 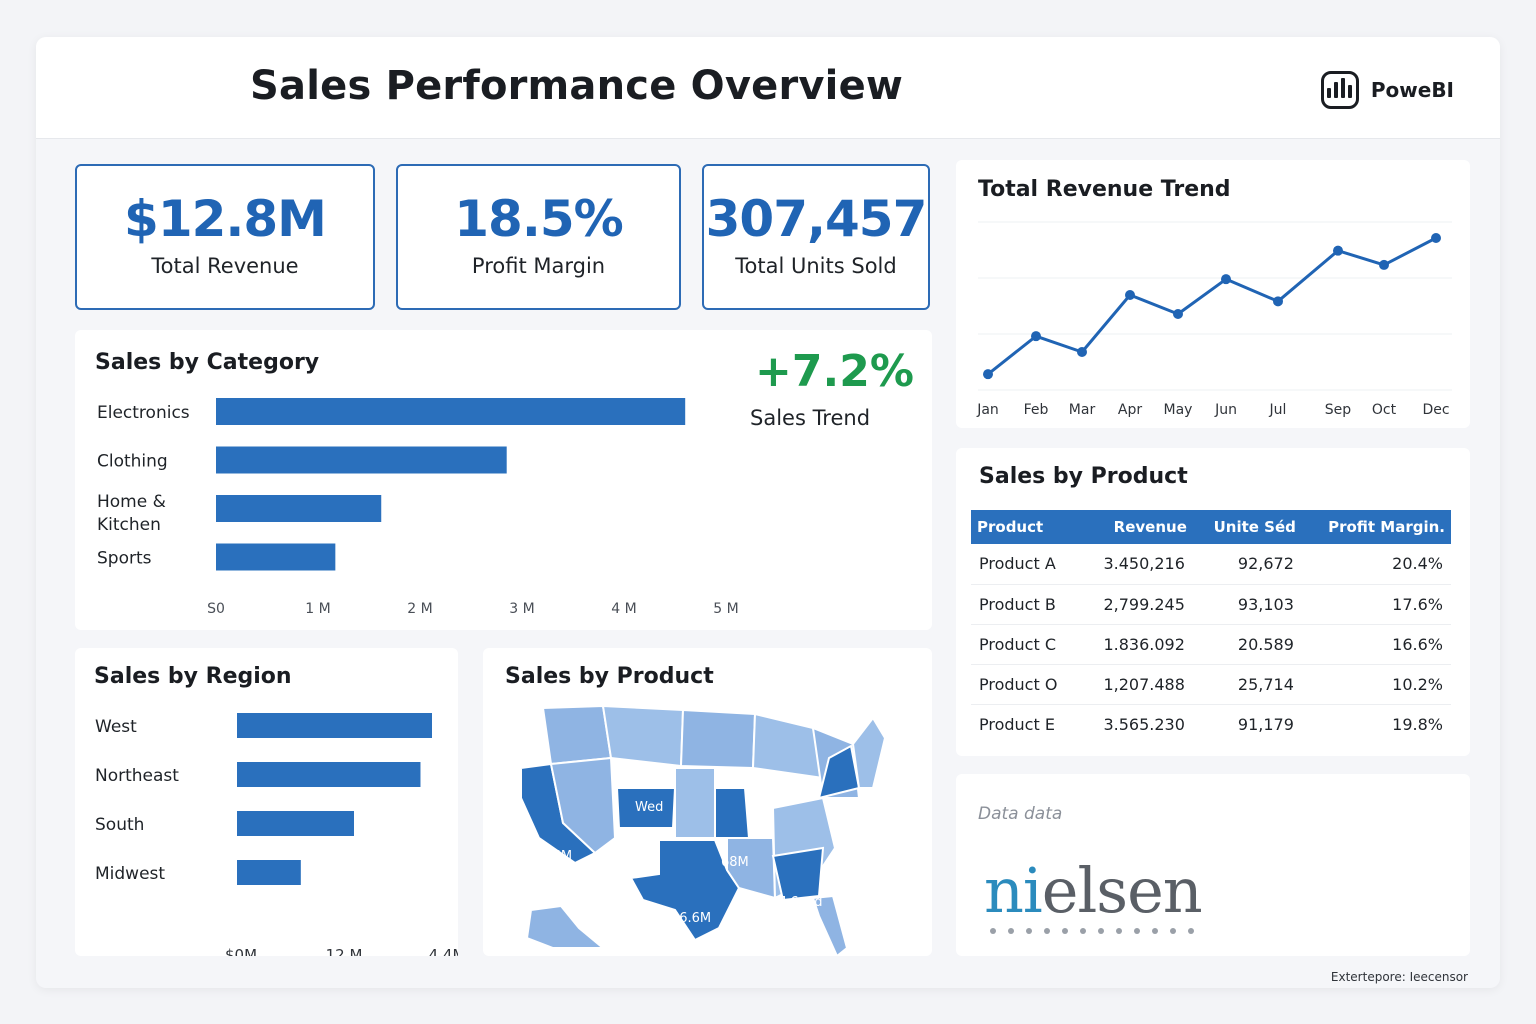 What do you see at coordinates (1278, 410) in the screenshot?
I see `x-tick-label: Jul` at bounding box center [1278, 410].